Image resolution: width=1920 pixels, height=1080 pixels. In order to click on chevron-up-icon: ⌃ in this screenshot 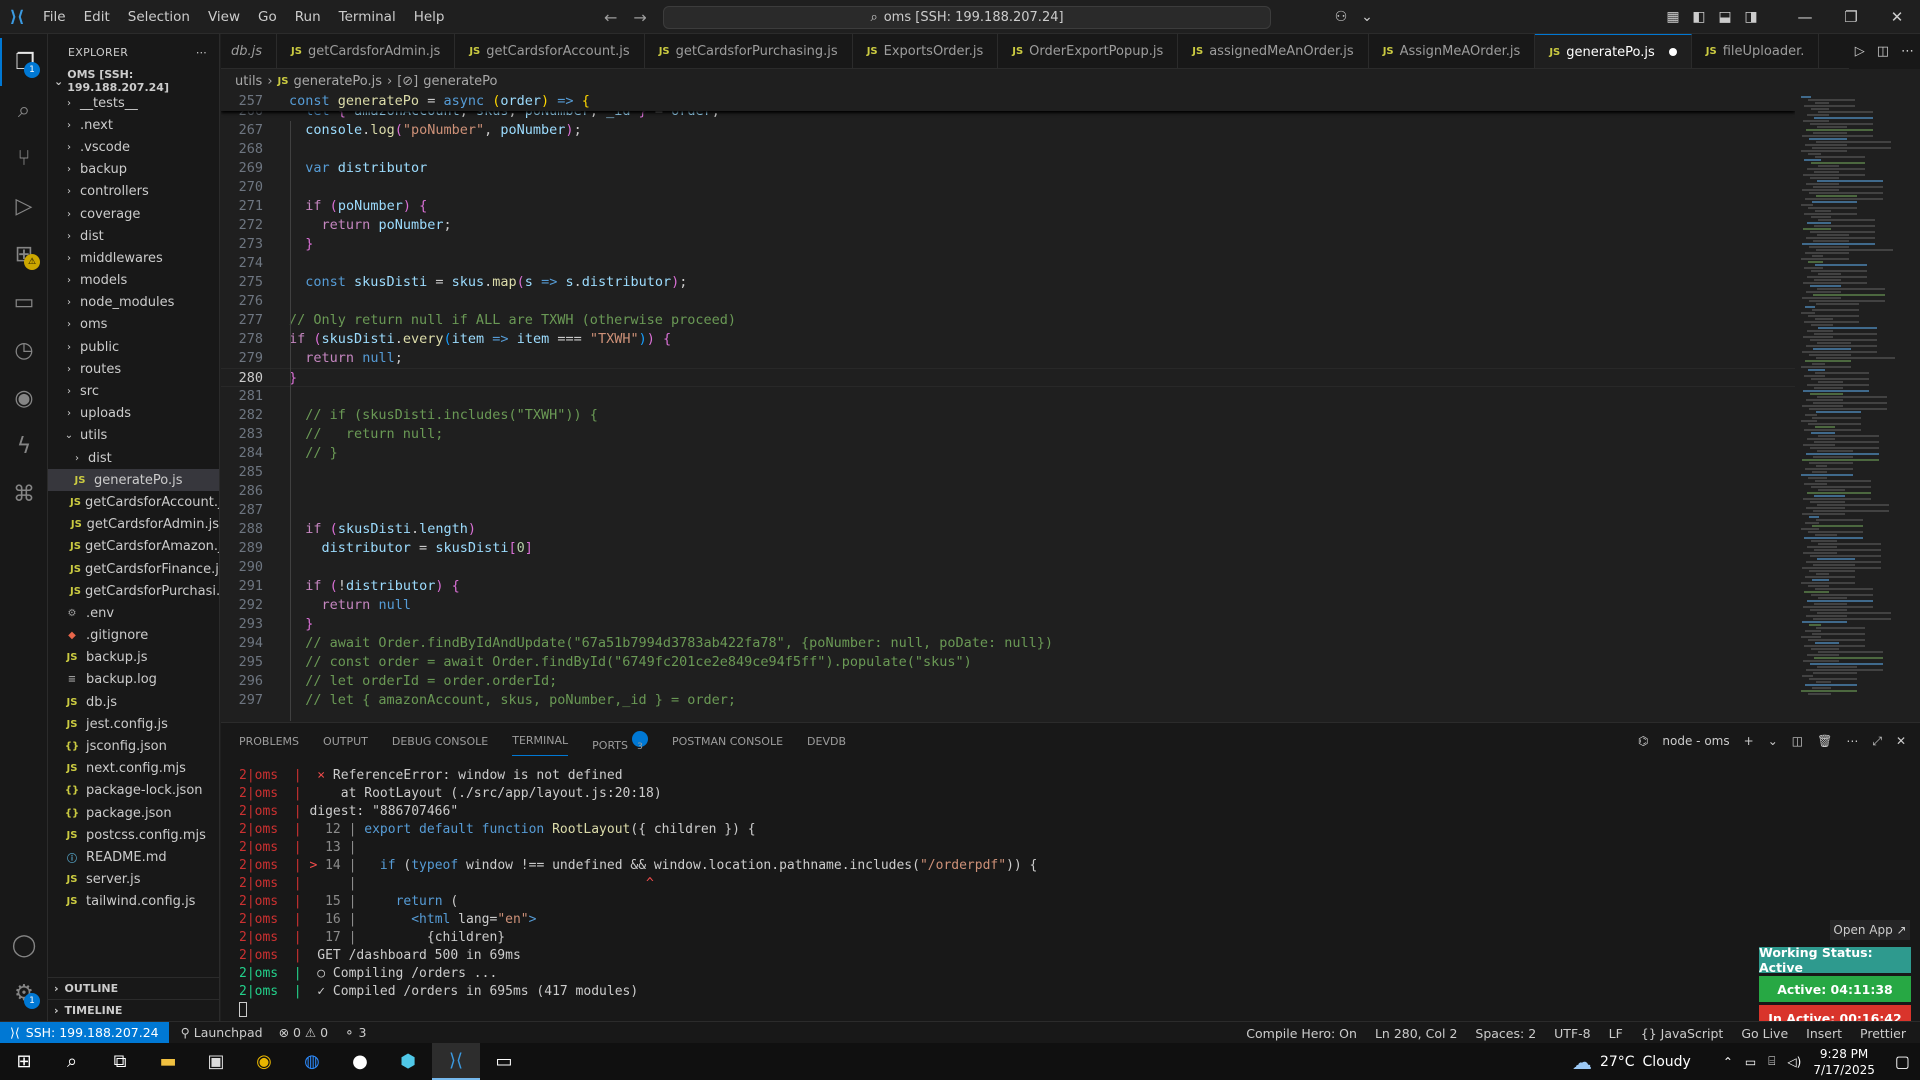, I will do `click(1728, 1062)`.